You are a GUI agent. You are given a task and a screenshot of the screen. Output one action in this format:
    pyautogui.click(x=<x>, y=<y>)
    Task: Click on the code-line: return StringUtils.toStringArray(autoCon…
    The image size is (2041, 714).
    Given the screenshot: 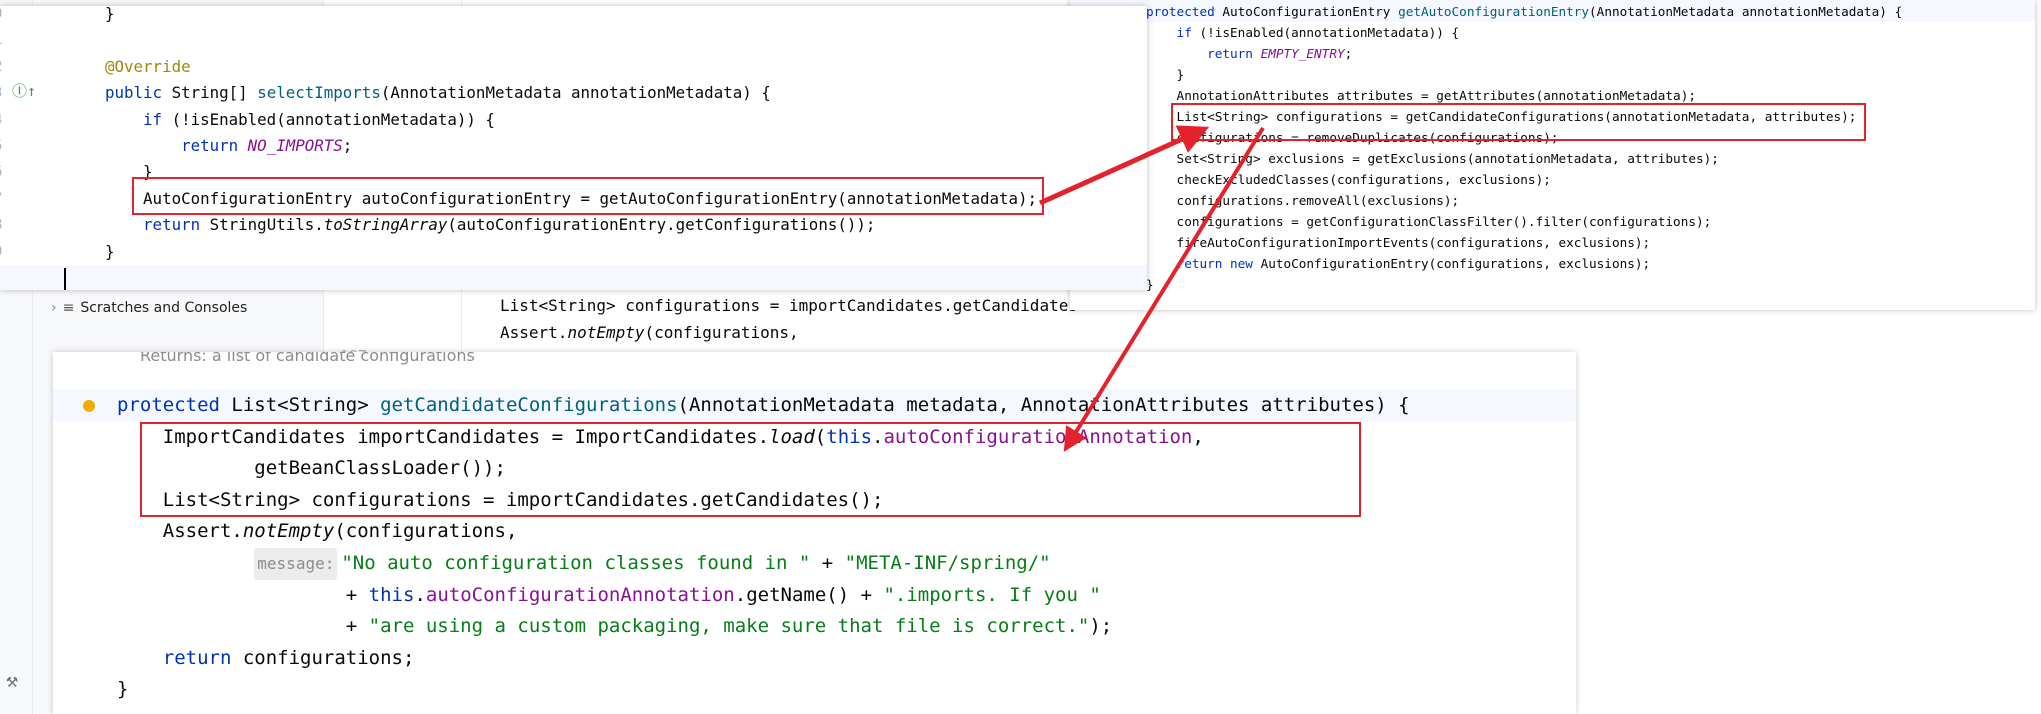 What is the action you would take?
    pyautogui.click(x=490, y=225)
    